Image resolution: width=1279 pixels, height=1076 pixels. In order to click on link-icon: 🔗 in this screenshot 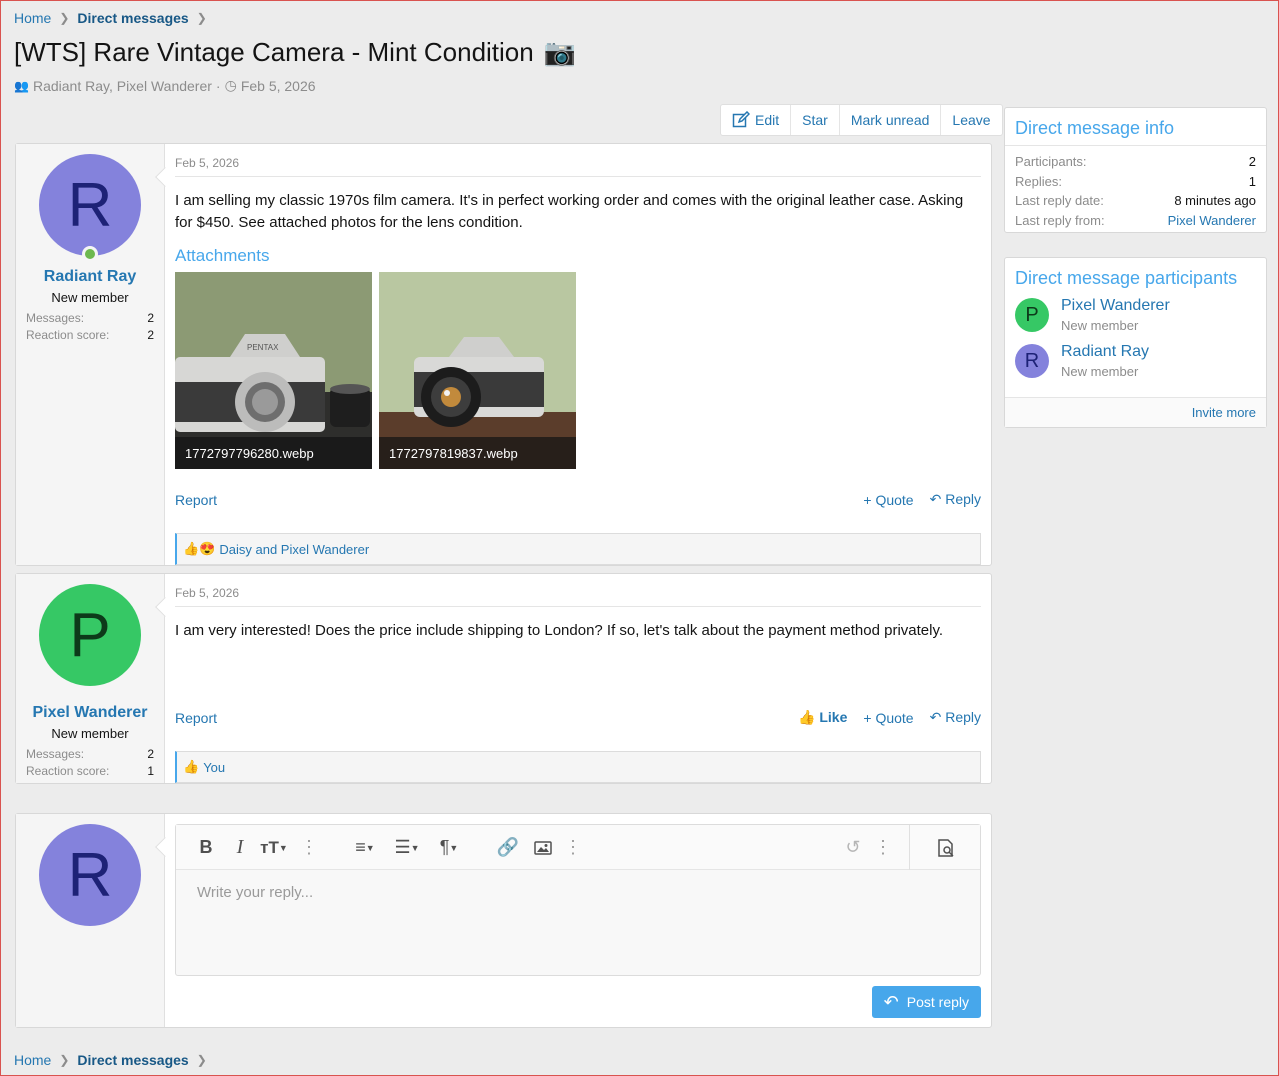, I will do `click(508, 847)`.